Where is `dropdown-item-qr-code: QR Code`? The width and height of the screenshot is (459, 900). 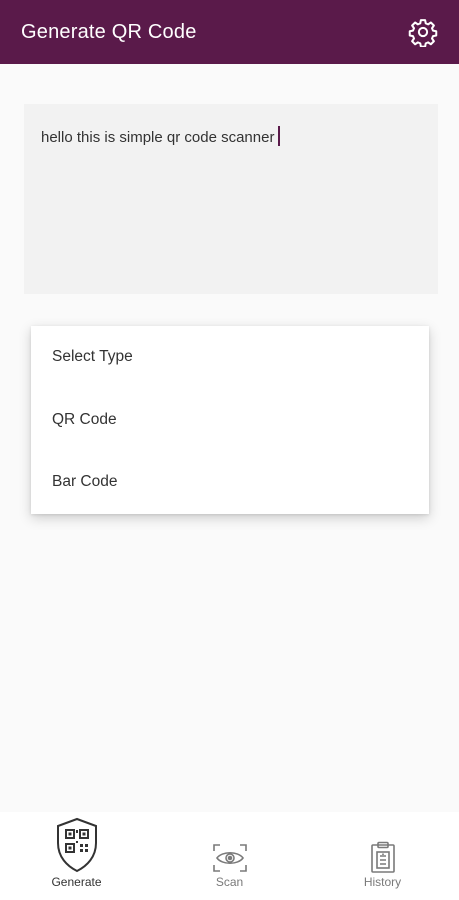 dropdown-item-qr-code: QR Code is located at coordinates (230, 420).